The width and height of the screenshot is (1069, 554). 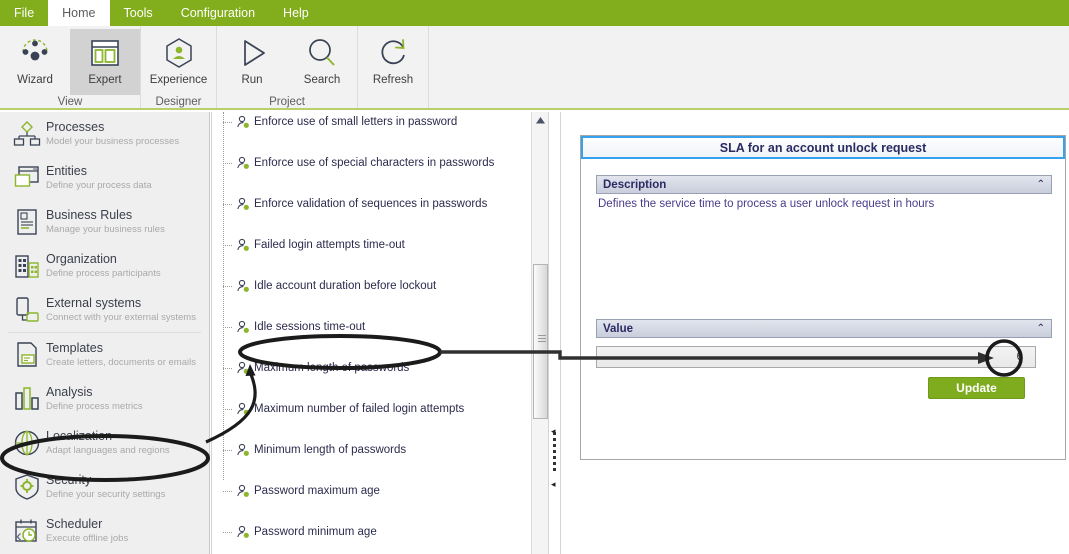 I want to click on tree-row: Password maximum age, so click(x=371, y=491).